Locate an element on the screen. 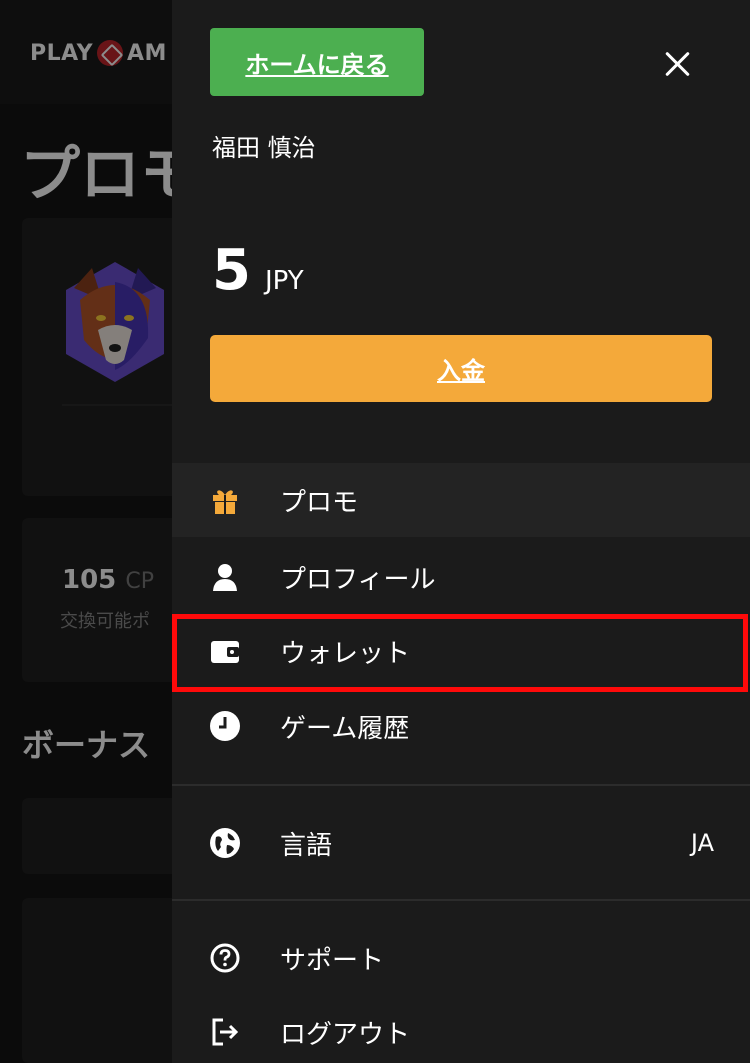 This screenshot has width=750, height=1063. menu-item-profile: プロフィール is located at coordinates (461, 577).